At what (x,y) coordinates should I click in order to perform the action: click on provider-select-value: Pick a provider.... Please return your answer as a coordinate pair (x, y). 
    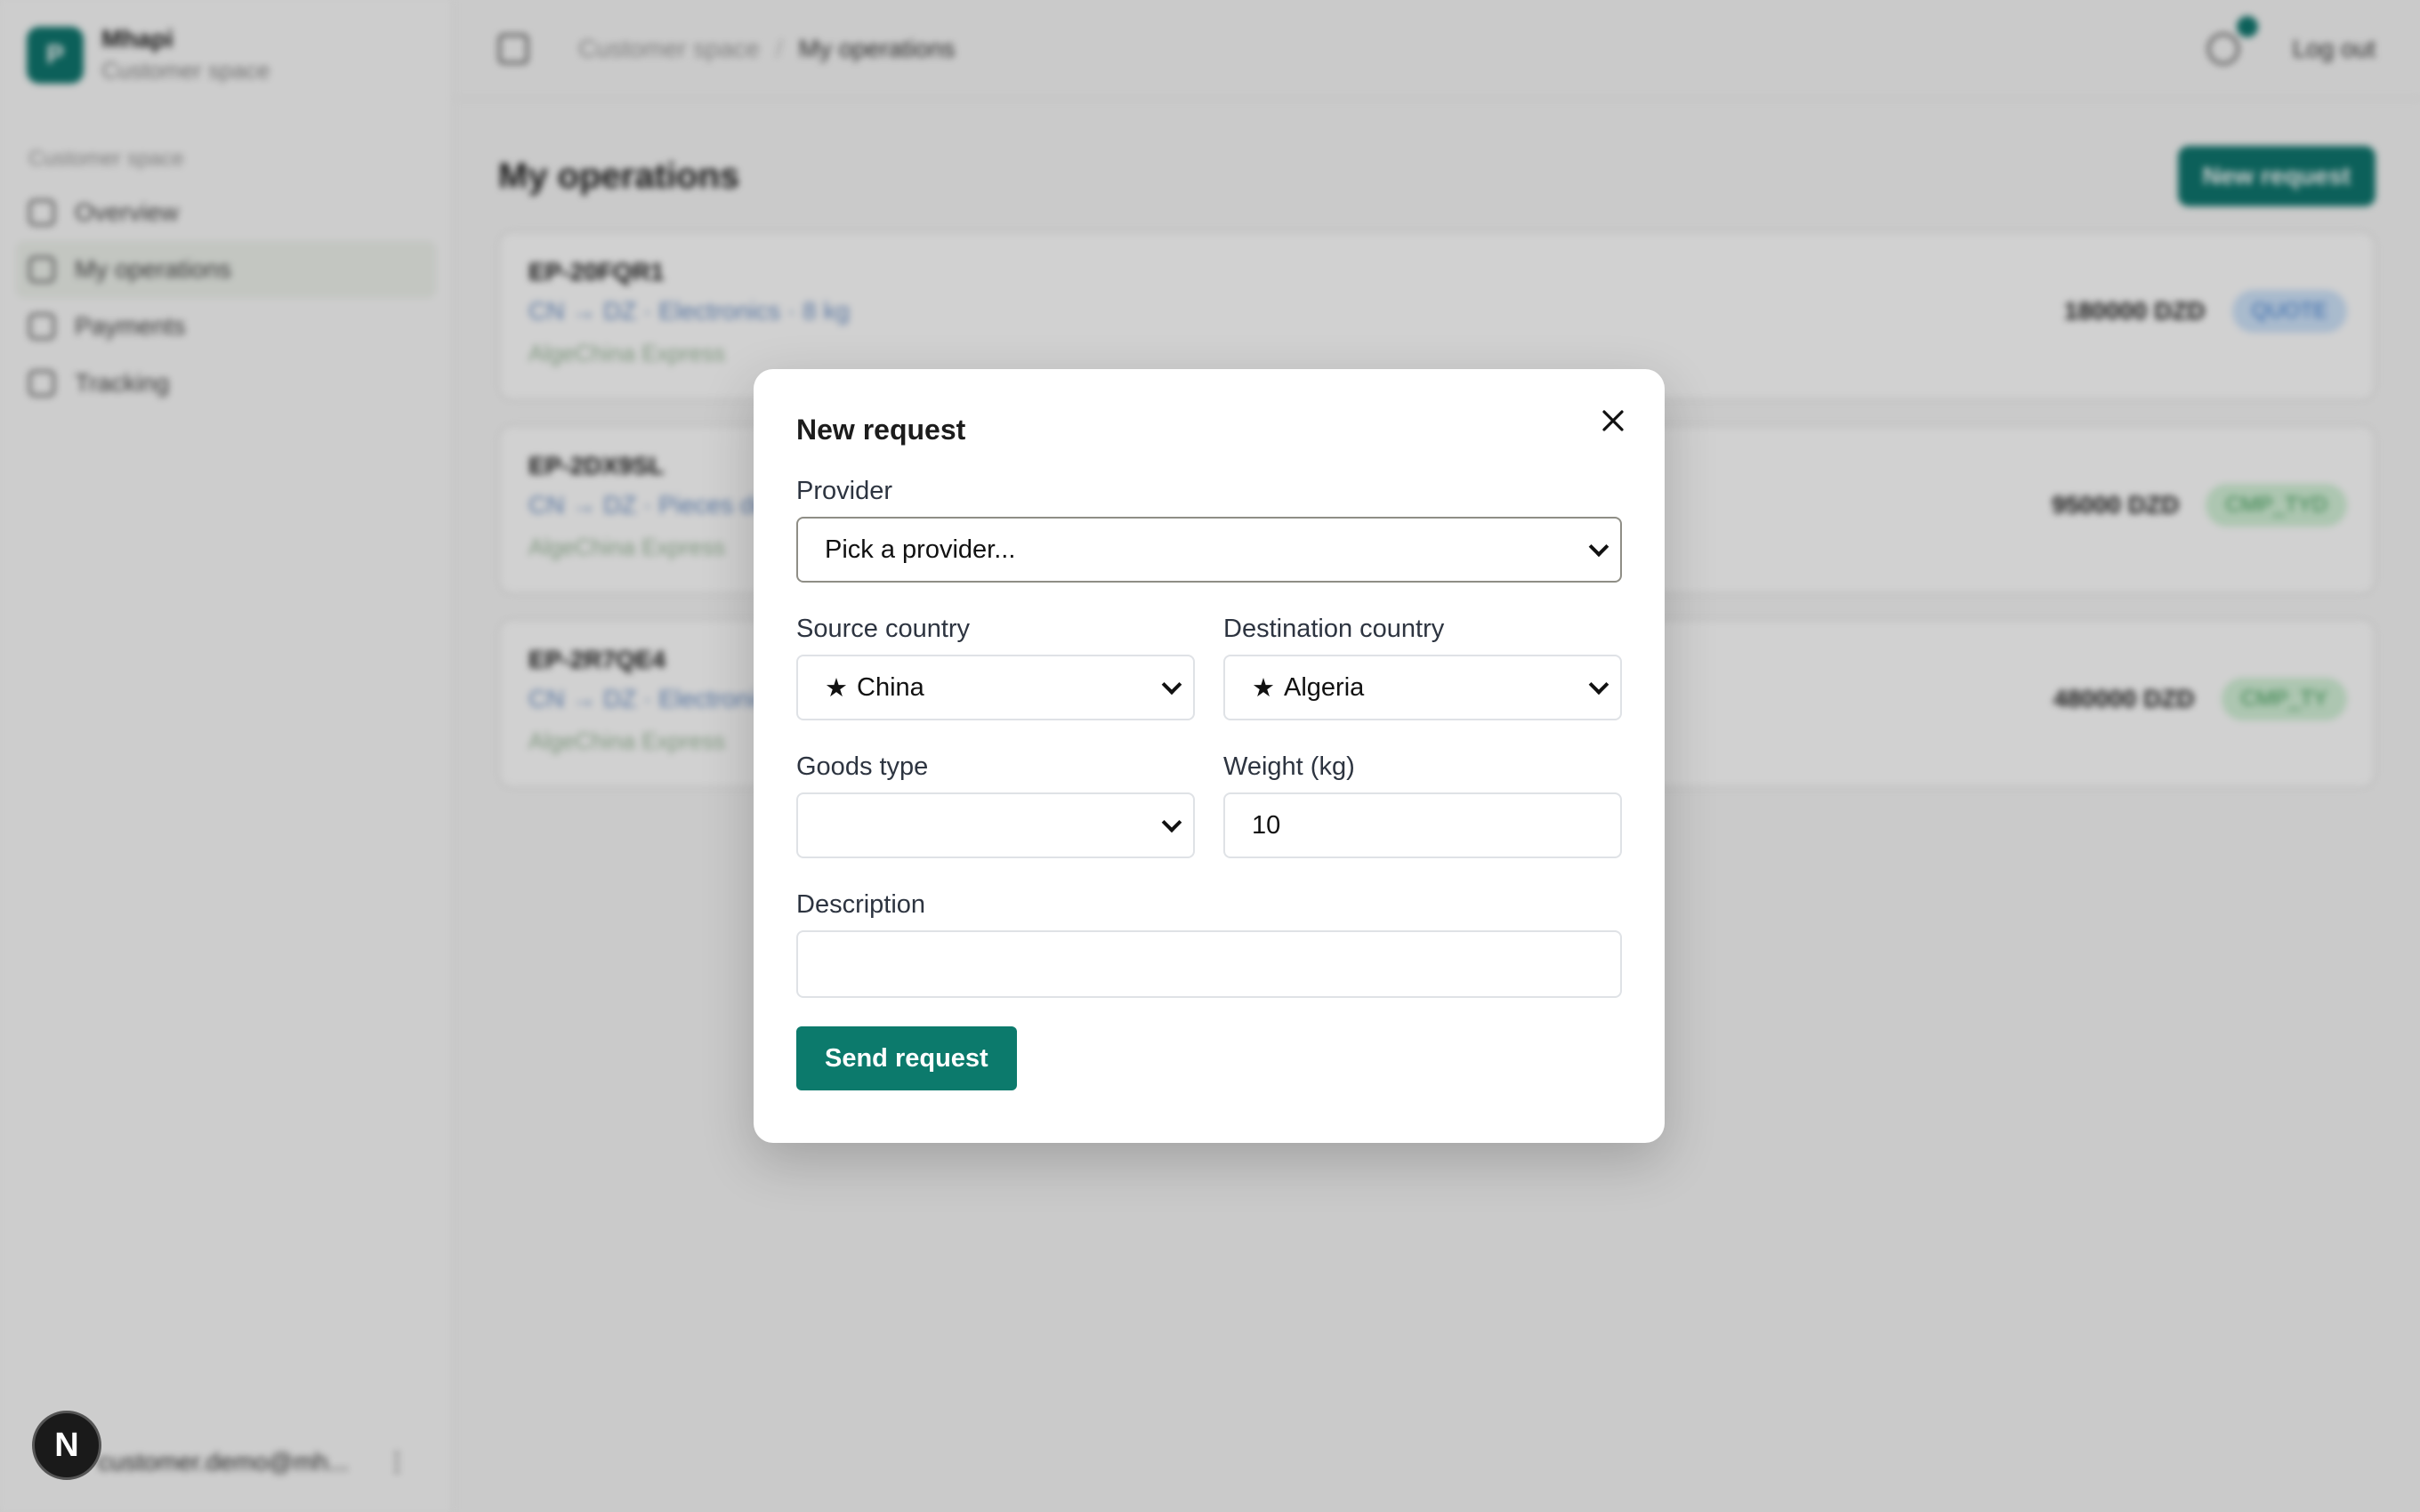
    Looking at the image, I should click on (920, 549).